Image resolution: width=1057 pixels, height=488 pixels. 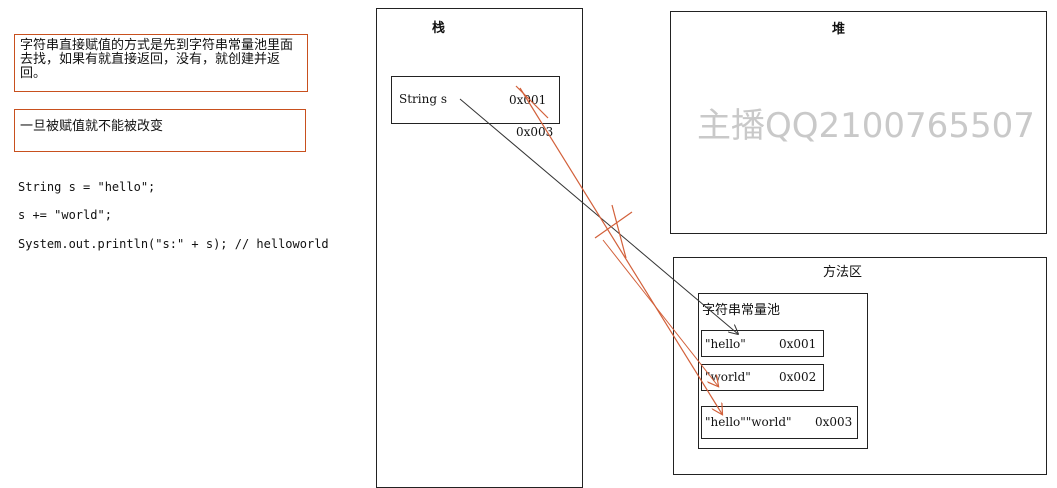 I want to click on strike-old-address, so click(x=532, y=102).